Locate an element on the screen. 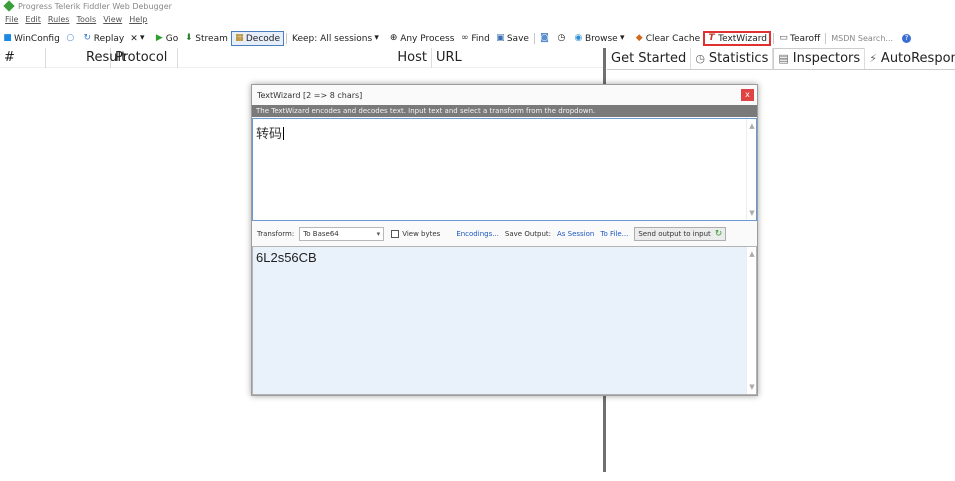 This screenshot has width=955, height=481. browse-button: ◉ Browse ▾ is located at coordinates (601, 38).